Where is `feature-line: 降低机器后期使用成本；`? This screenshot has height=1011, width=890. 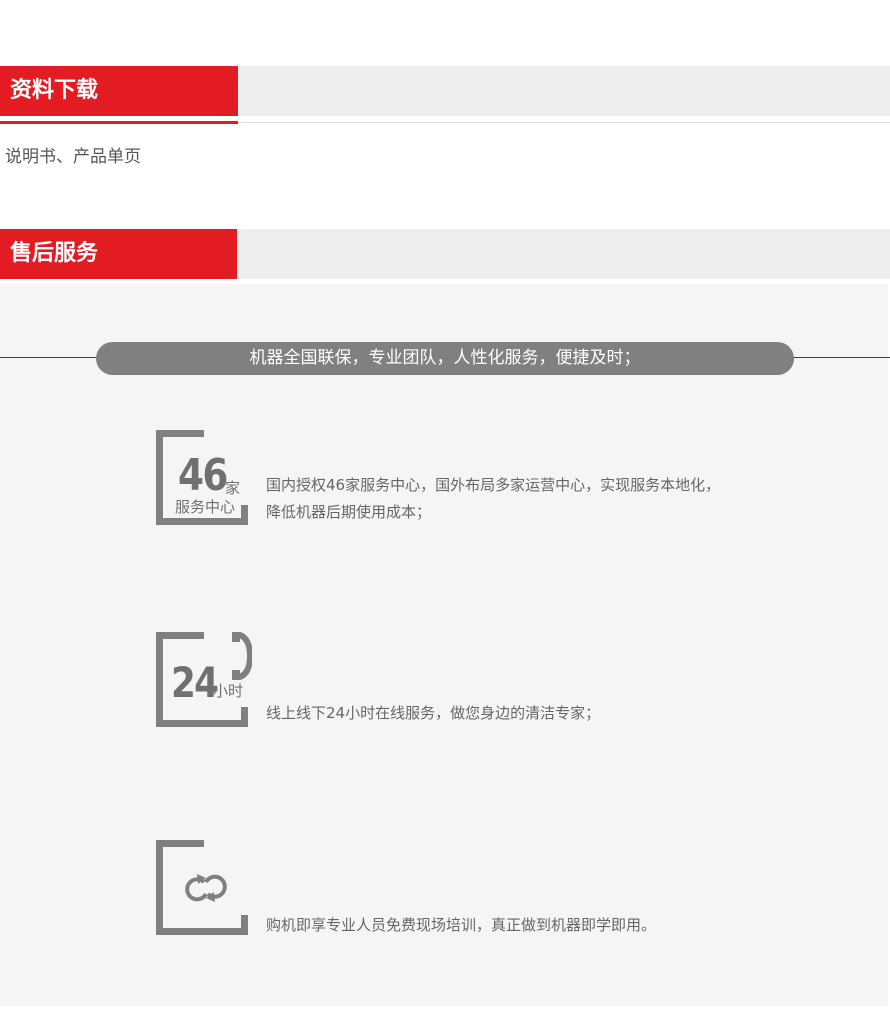 feature-line: 降低机器后期使用成本； is located at coordinates (349, 512).